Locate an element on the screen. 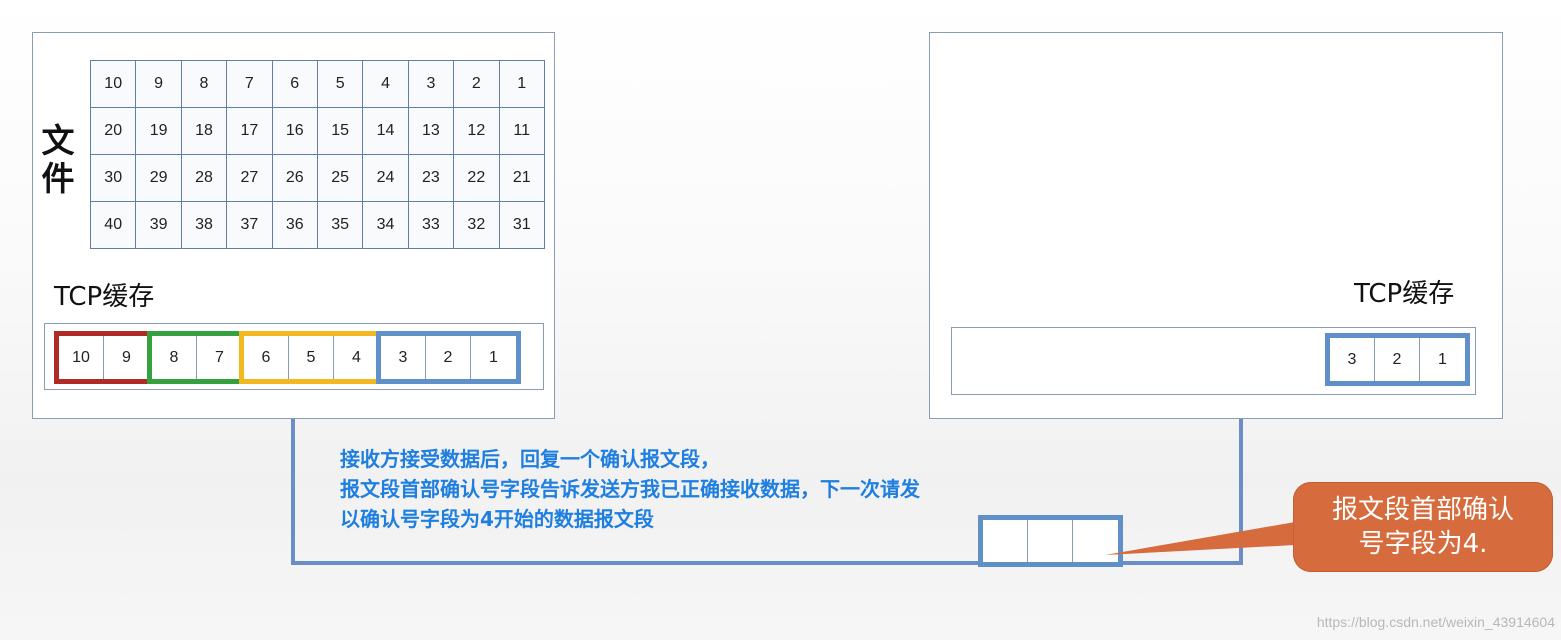 Image resolution: width=1561 pixels, height=640 pixels. buffer-cell: 9 is located at coordinates (126, 357).